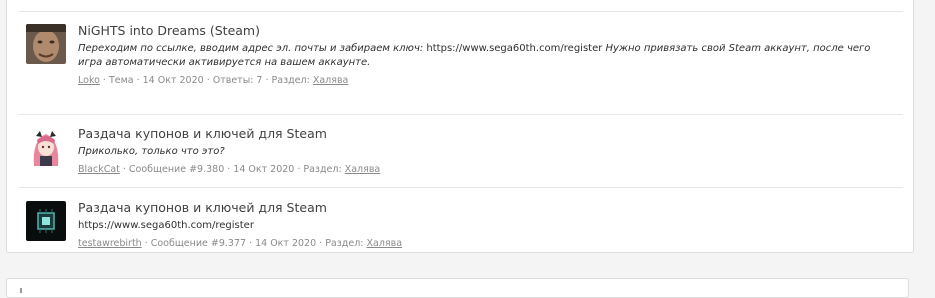  I want to click on result-snippet: Приколько, только что это?, so click(151, 151).